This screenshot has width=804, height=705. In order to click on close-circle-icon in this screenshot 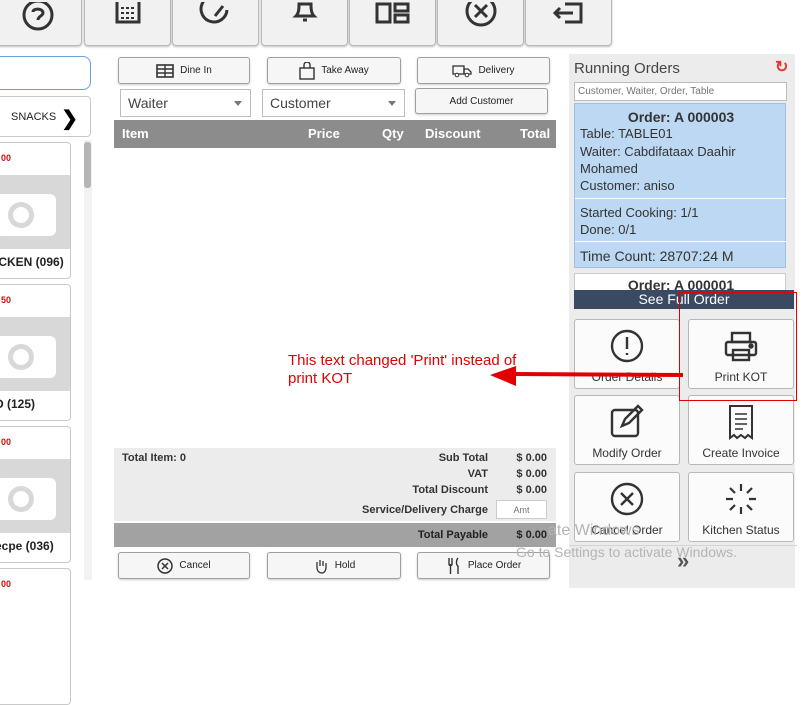, I will do `click(480, 14)`.